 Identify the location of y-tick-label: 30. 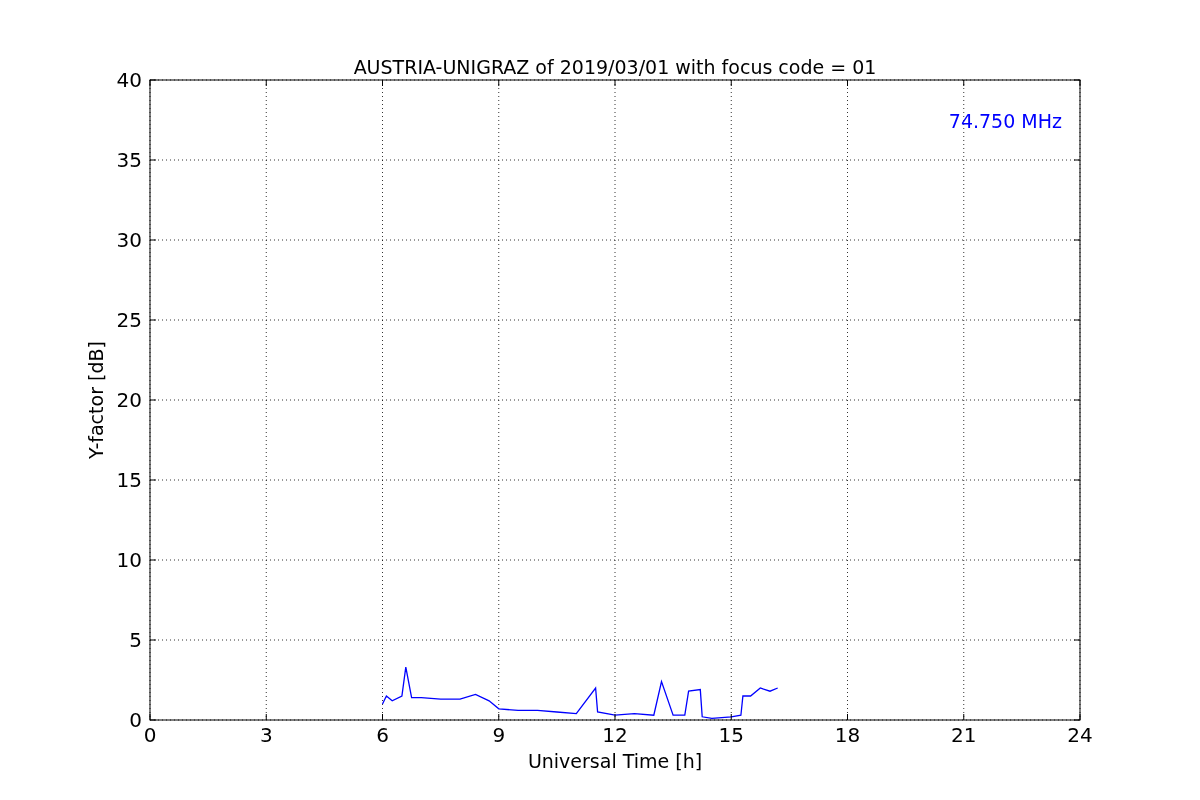
(129, 240).